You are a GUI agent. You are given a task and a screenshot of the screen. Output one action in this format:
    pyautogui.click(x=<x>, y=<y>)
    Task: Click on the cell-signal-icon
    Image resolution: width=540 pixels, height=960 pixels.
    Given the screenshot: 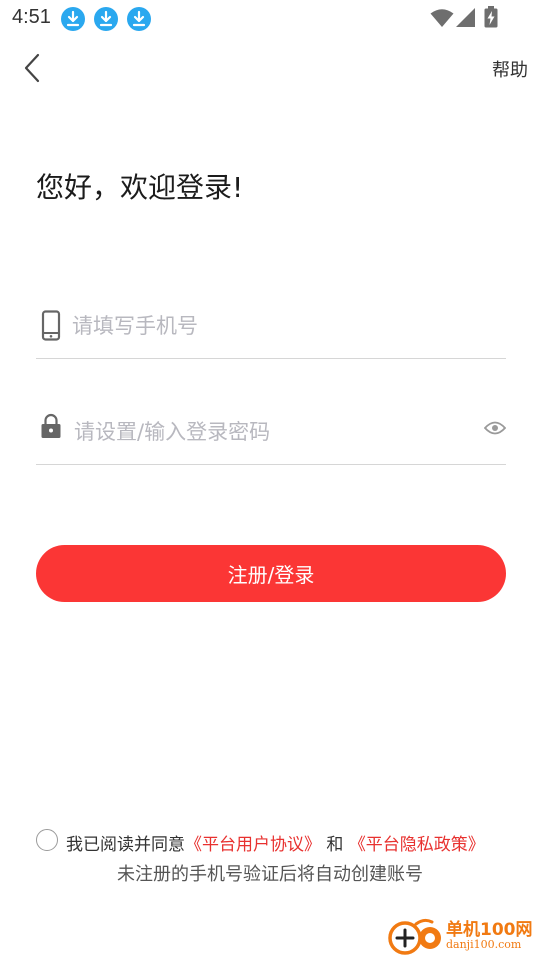 What is the action you would take?
    pyautogui.click(x=465, y=17)
    